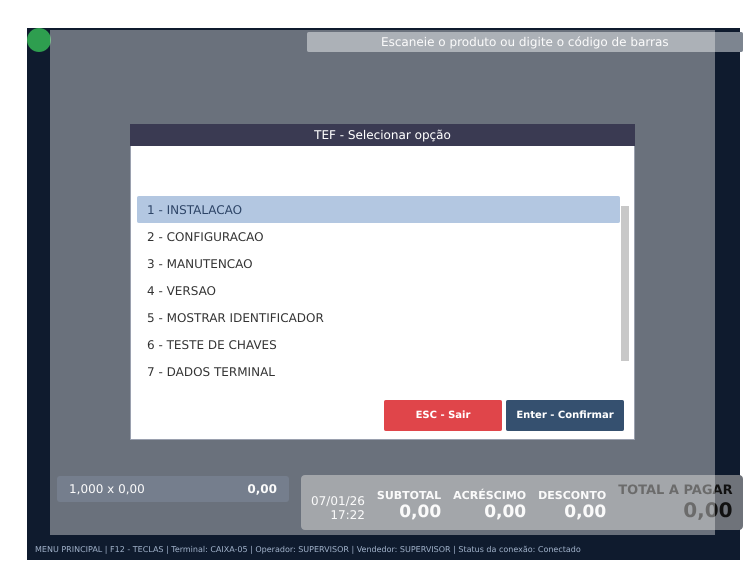 This screenshot has height=573, width=748. Describe the element at coordinates (378, 290) in the screenshot. I see `option-item: 4 - VERSAO` at that location.